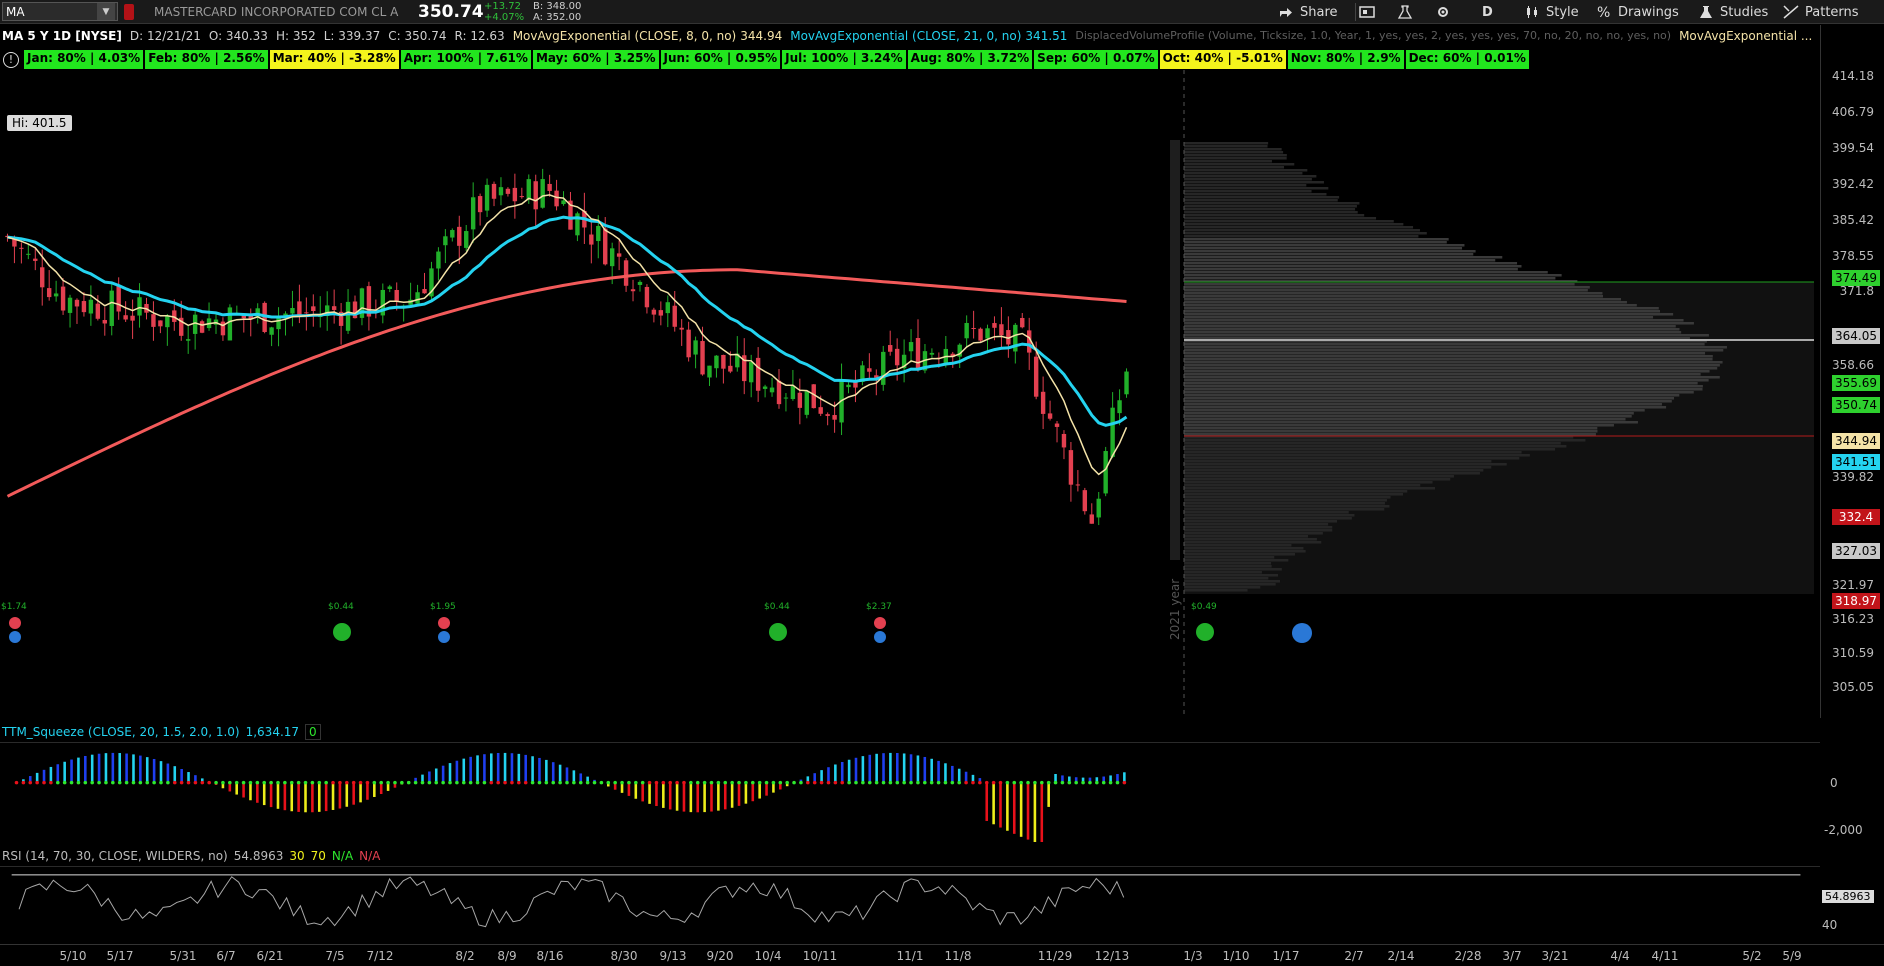 The image size is (1884, 966). I want to click on time-axis-label: 5/31, so click(183, 956).